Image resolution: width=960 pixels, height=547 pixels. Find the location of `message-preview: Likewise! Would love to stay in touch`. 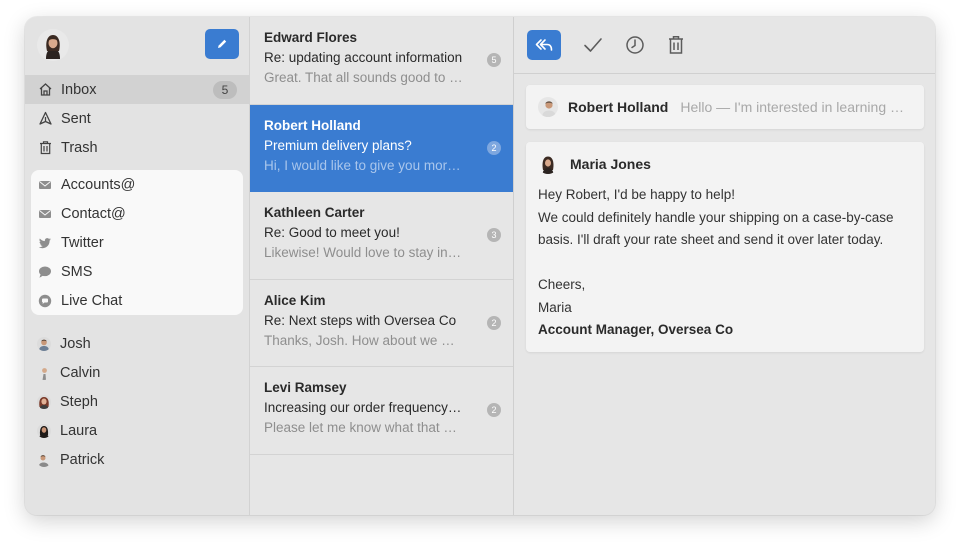

message-preview: Likewise! Would love to stay in touch is located at coordinates (364, 252).